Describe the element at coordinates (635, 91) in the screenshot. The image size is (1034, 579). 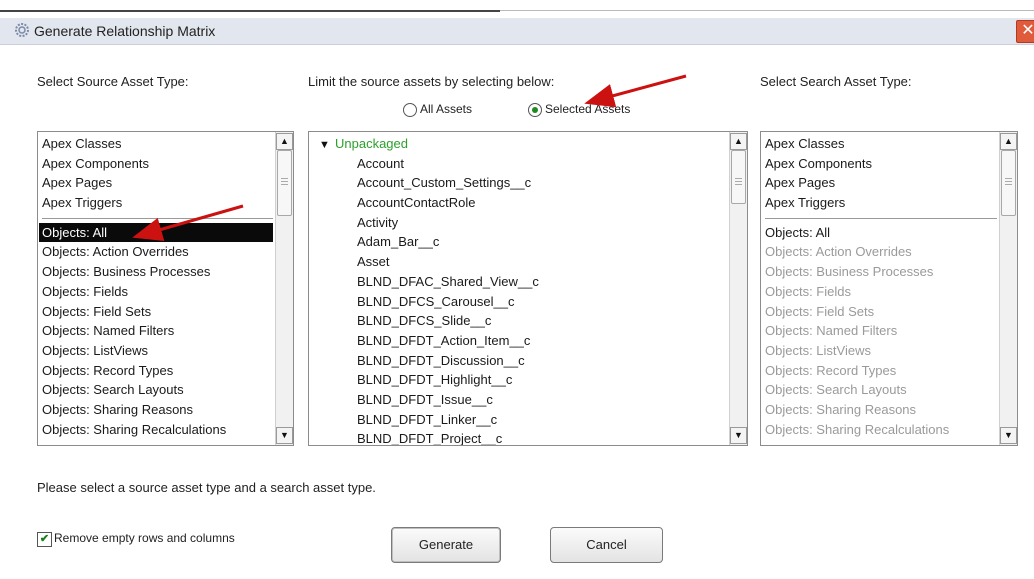
I see `annotation-arrow-selected-assets` at that location.